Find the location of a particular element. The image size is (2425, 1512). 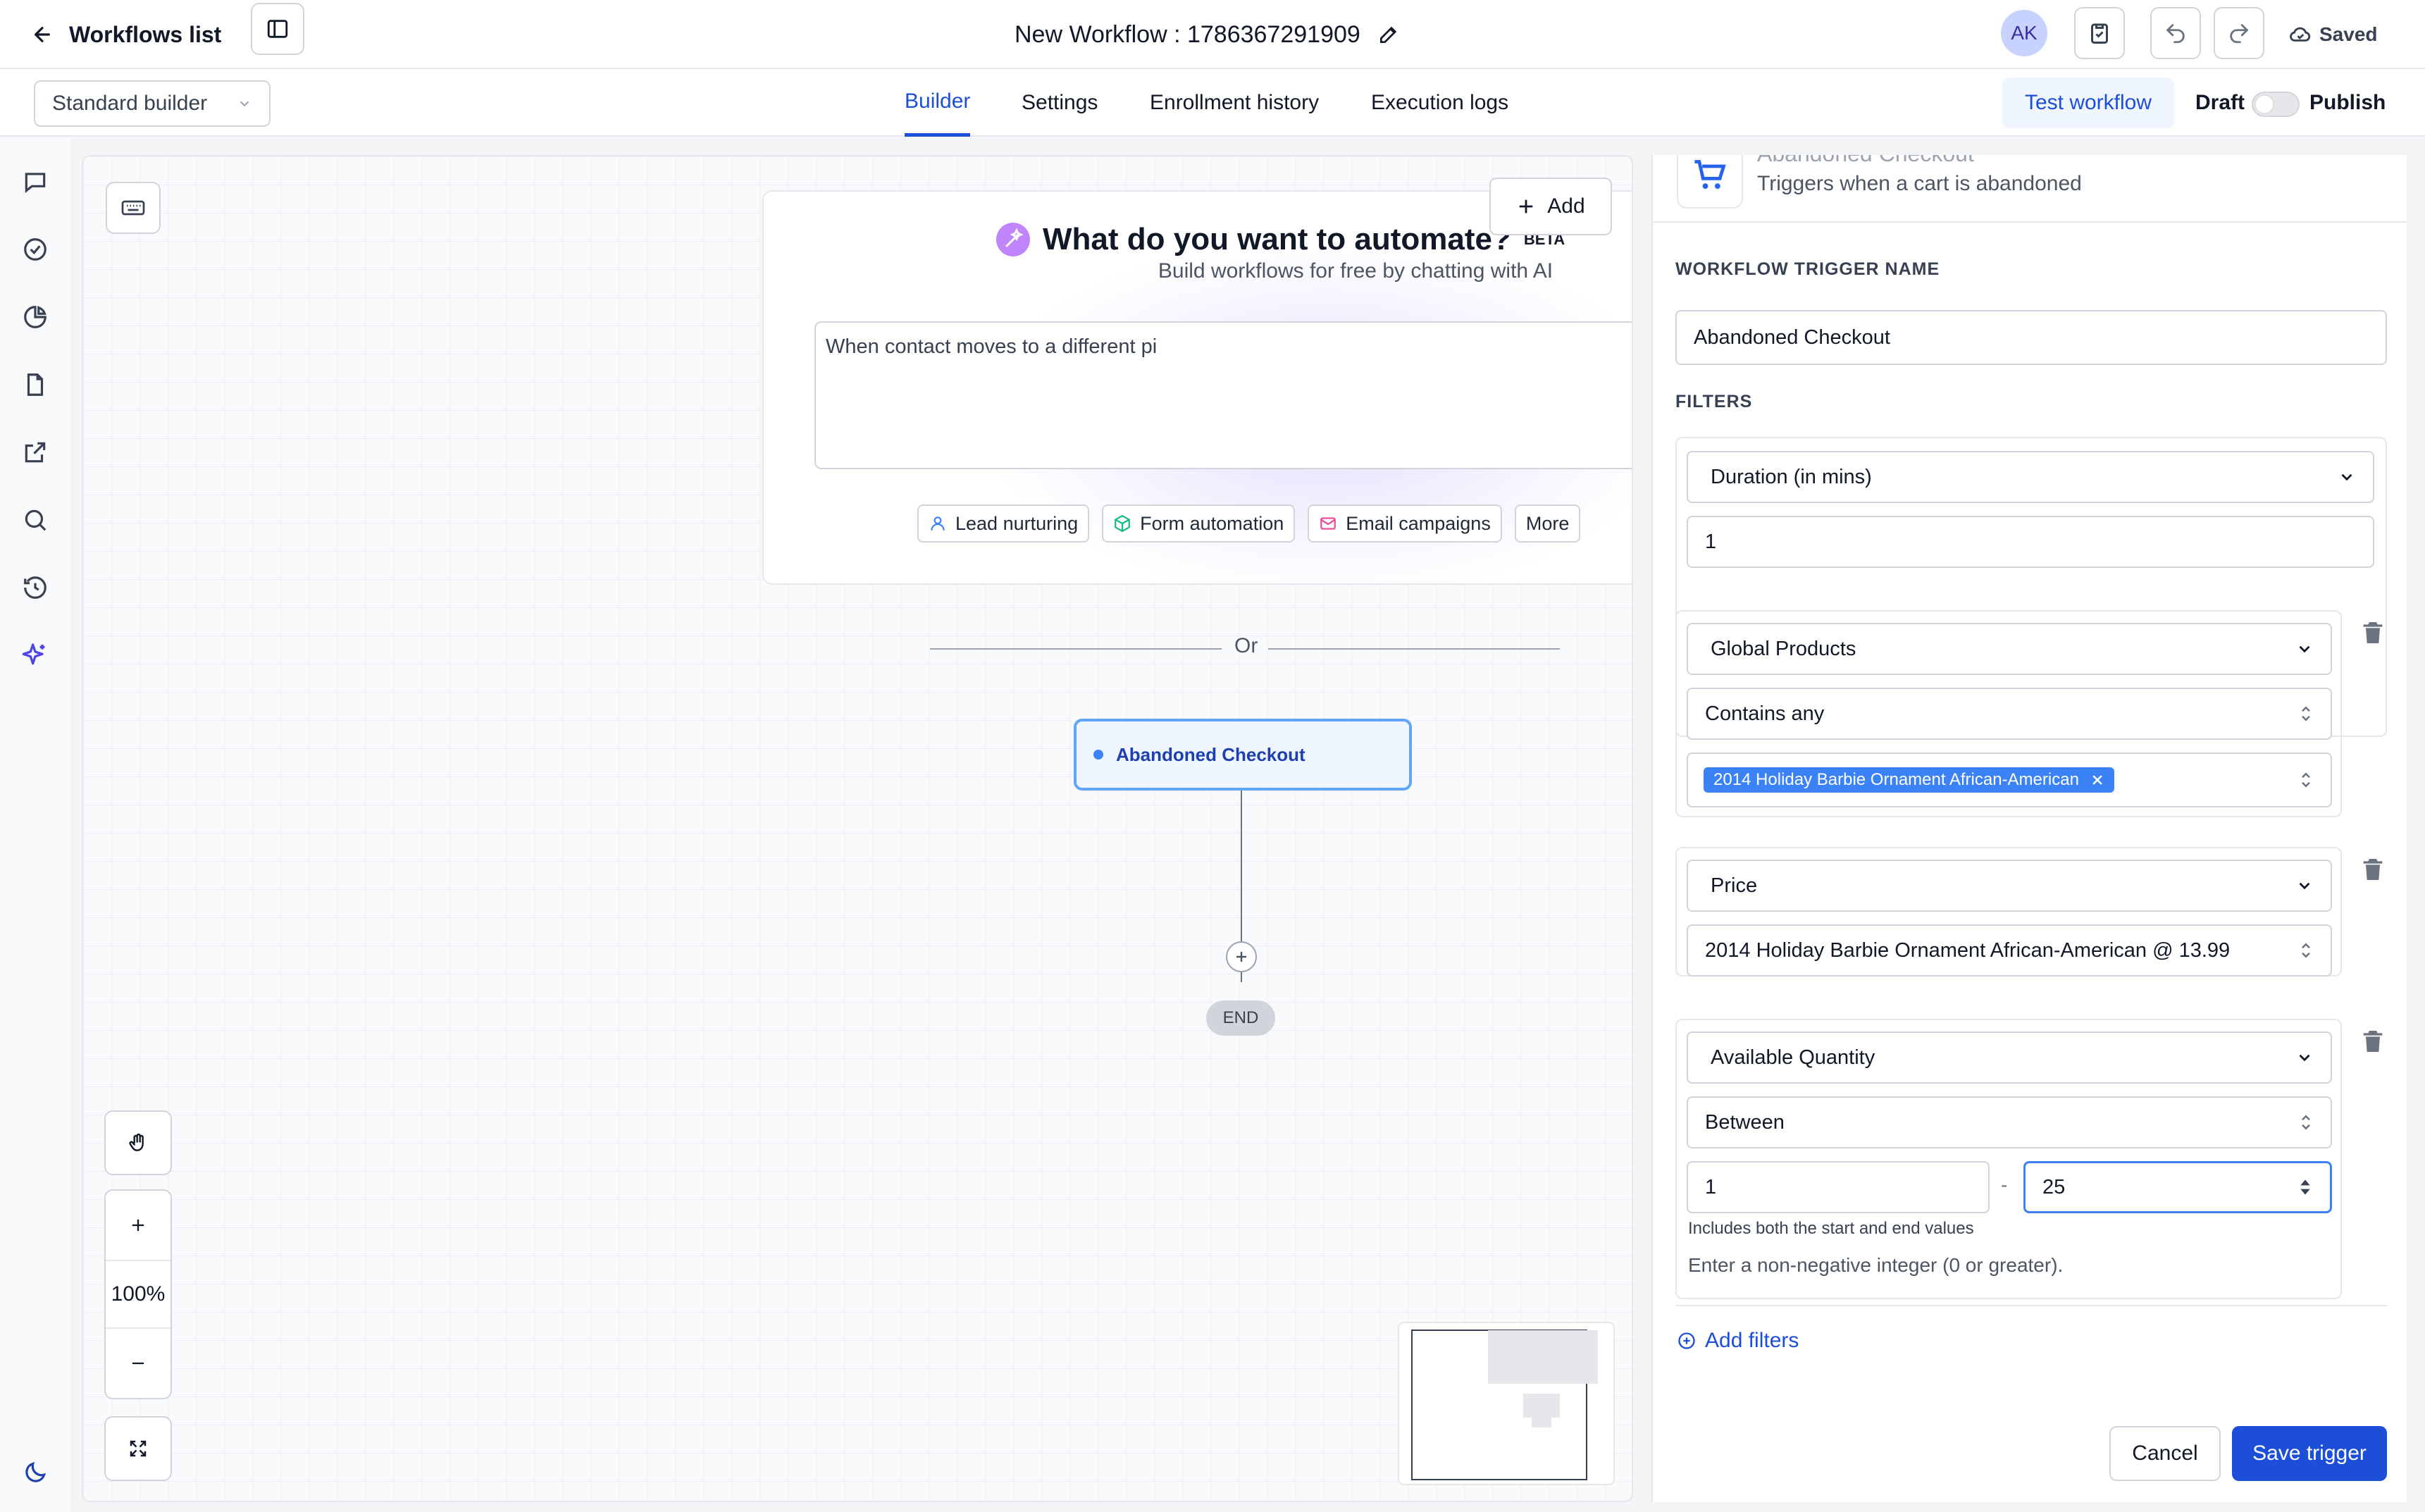

builder-mode-value: Standard builder is located at coordinates (130, 103).